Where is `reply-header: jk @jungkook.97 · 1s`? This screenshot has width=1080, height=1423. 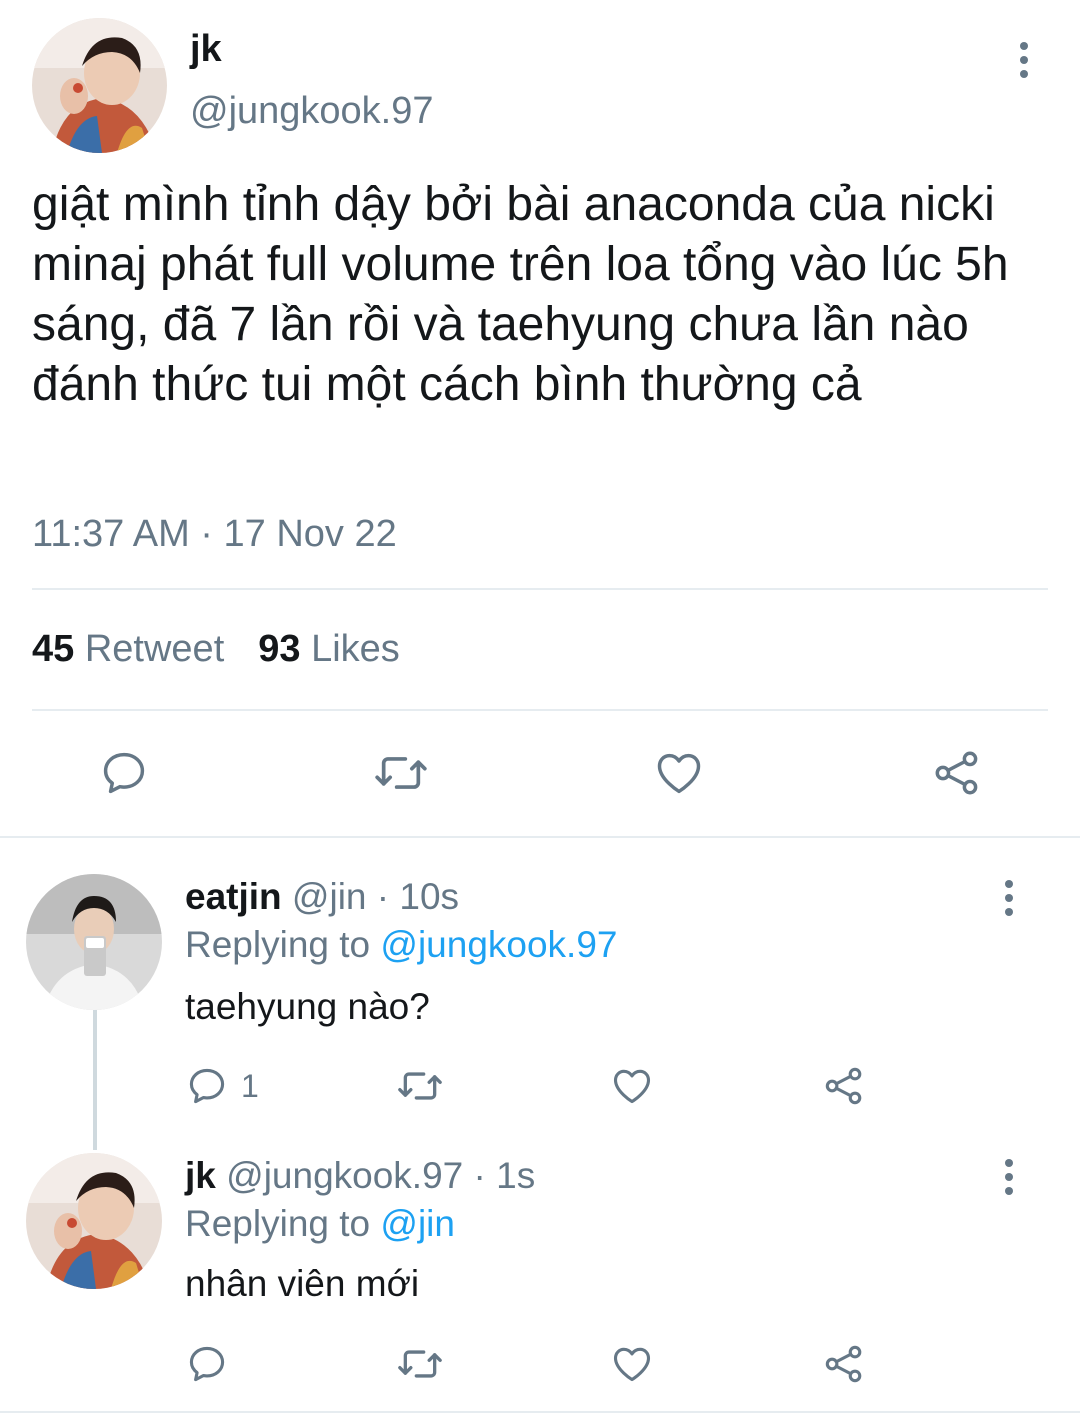
reply-header: jk @jungkook.97 · 1s is located at coordinates (360, 1176).